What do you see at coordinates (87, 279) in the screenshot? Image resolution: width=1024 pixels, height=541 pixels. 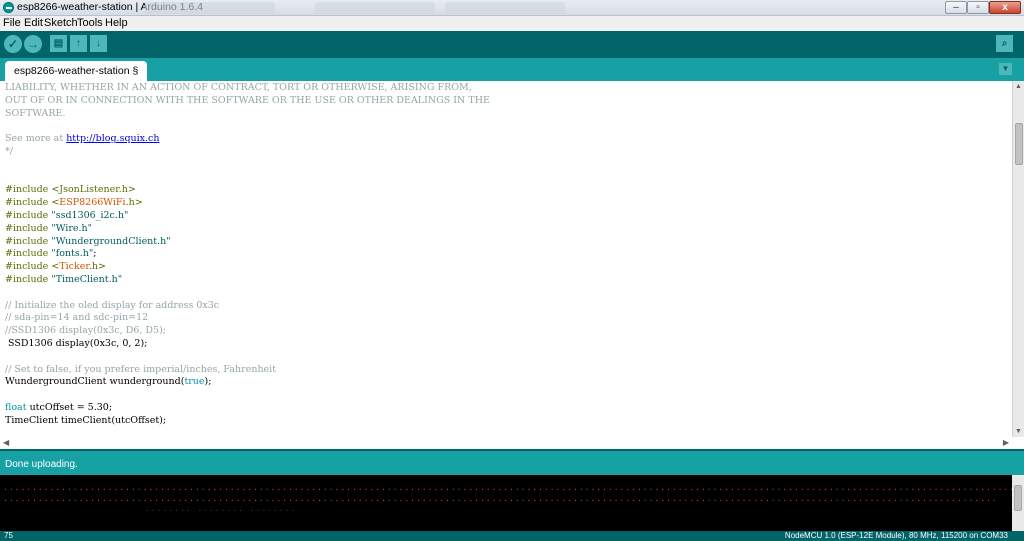 I see `code-token: "TimeClient.h"` at bounding box center [87, 279].